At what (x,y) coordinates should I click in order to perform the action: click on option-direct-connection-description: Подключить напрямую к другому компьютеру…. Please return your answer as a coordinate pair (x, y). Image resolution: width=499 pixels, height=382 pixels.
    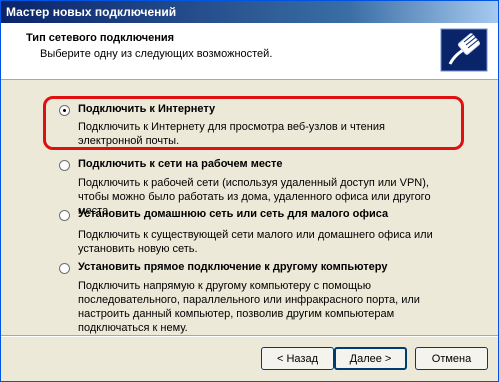
    Looking at the image, I should click on (249, 307).